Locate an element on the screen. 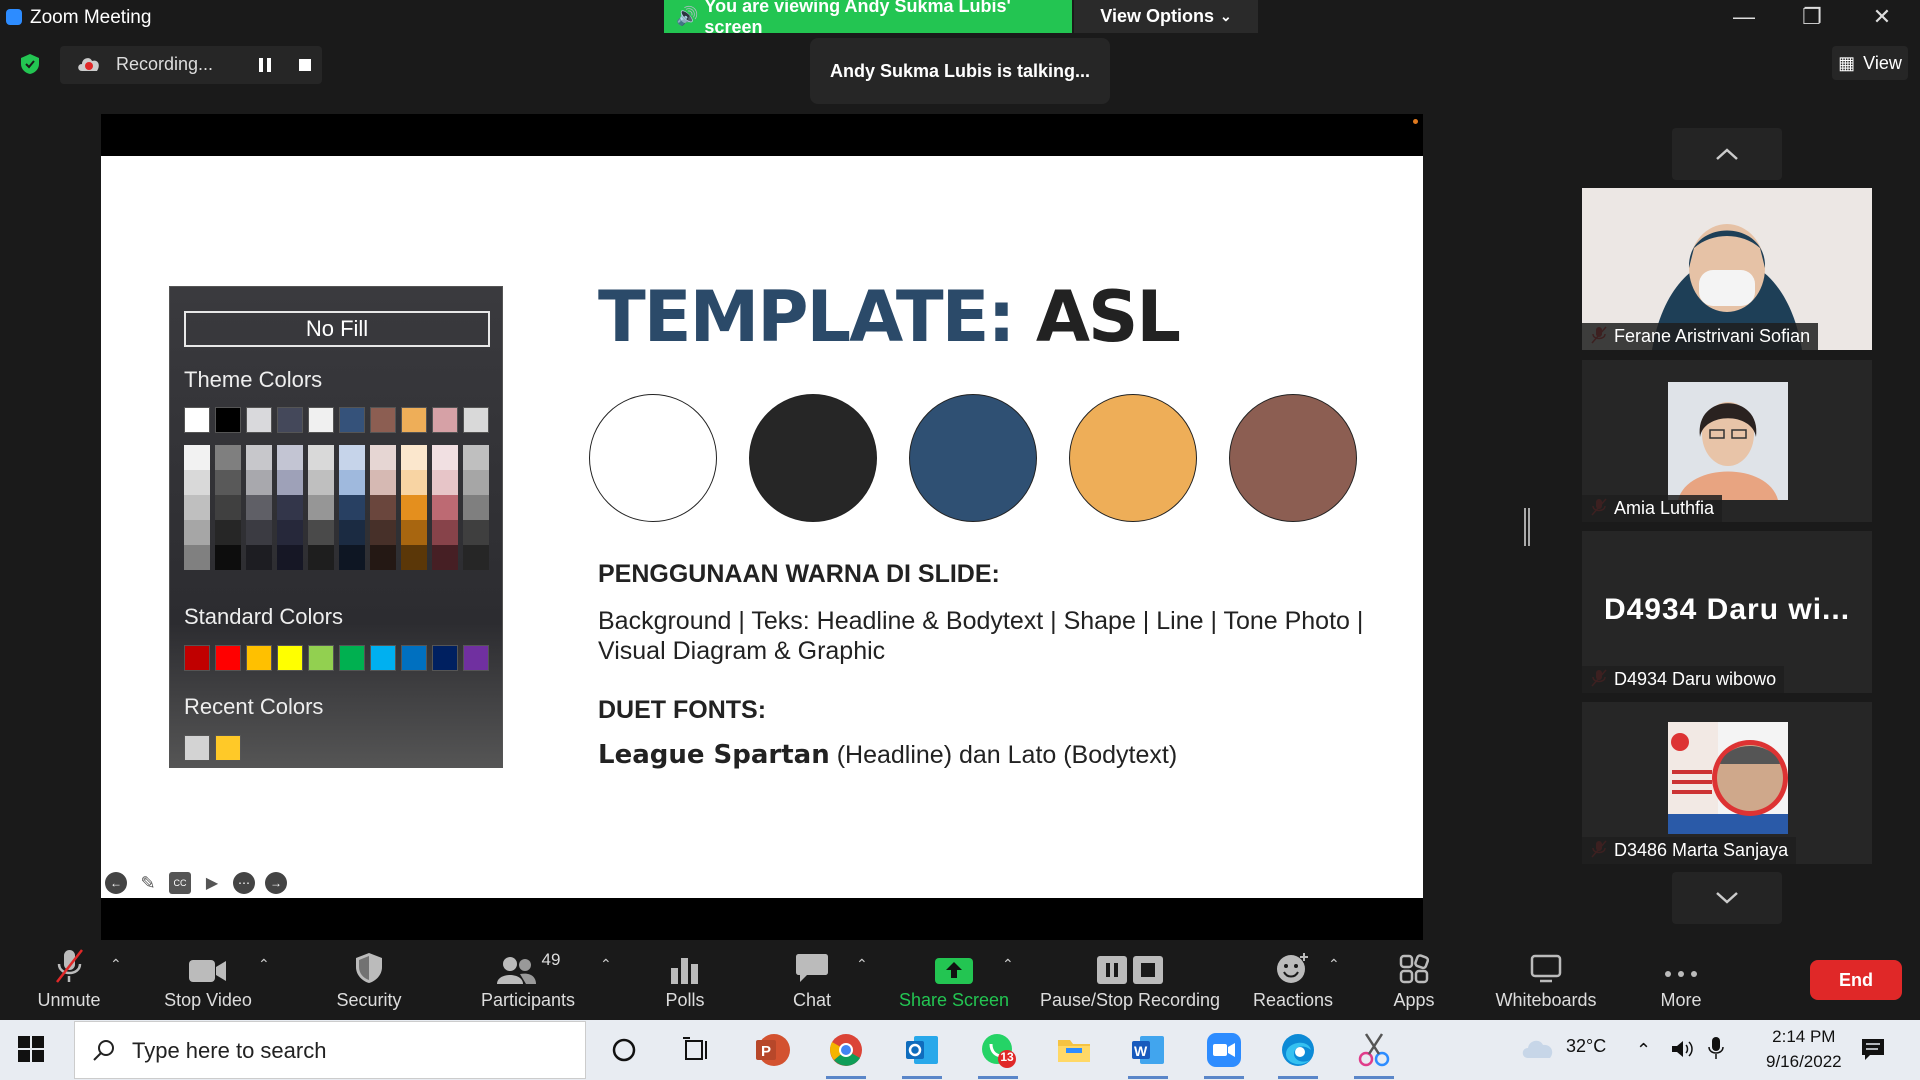 The image size is (1920, 1080). weather-cloud-icon is located at coordinates (1538, 1050).